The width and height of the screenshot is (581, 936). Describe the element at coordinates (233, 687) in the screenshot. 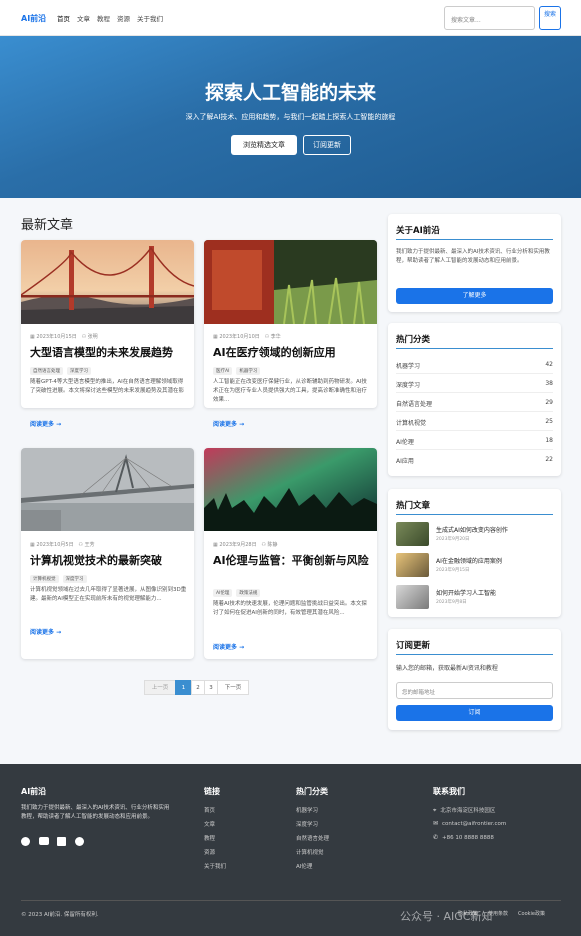

I see `next-page-button: 下一页` at that location.